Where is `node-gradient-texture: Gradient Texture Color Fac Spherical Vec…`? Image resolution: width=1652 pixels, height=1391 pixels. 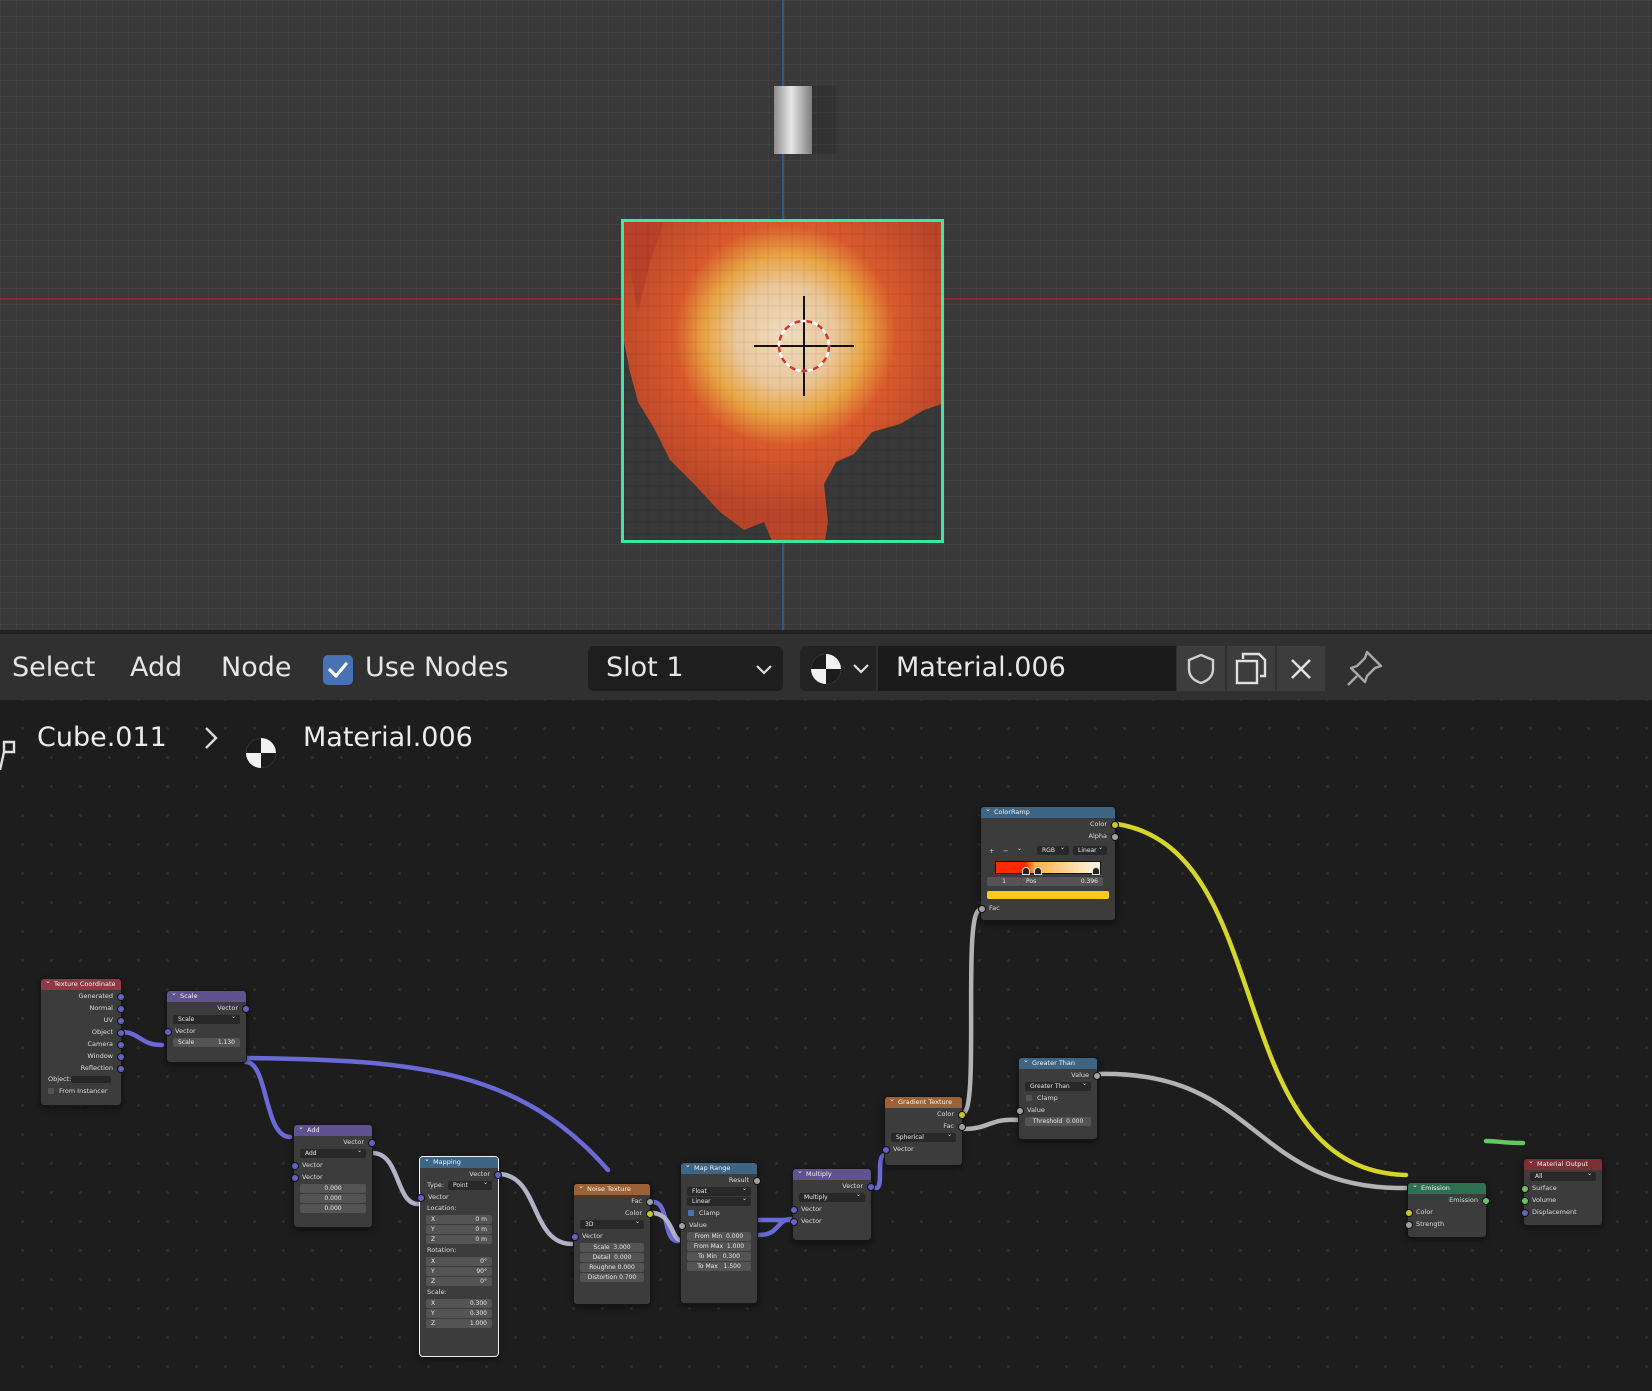 node-gradient-texture: Gradient Texture Color Fac Spherical Vec… is located at coordinates (923, 1131).